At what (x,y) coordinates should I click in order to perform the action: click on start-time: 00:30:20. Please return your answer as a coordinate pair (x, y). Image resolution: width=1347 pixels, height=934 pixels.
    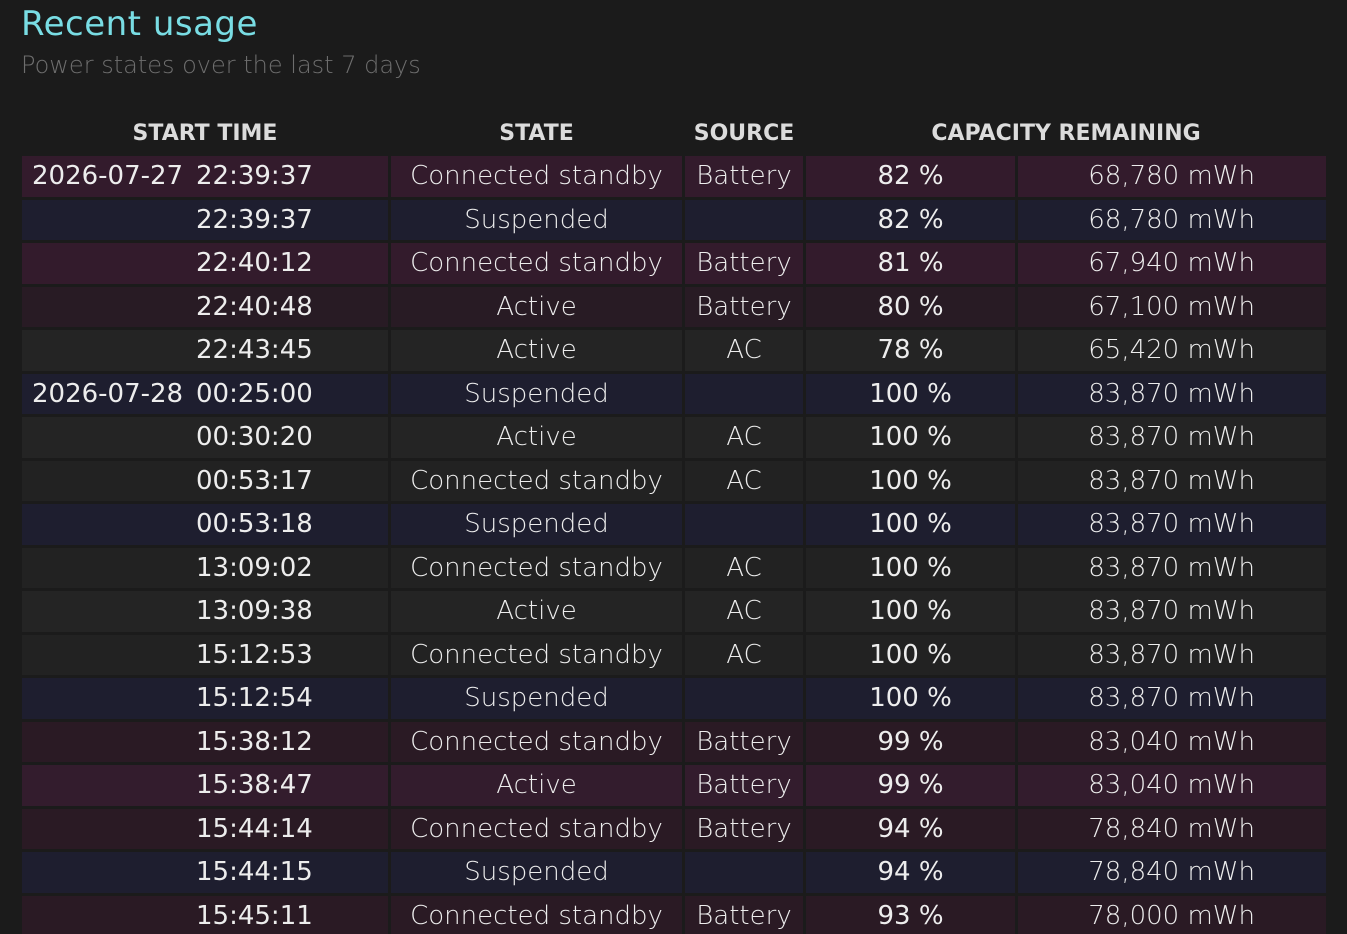
    Looking at the image, I should click on (254, 437).